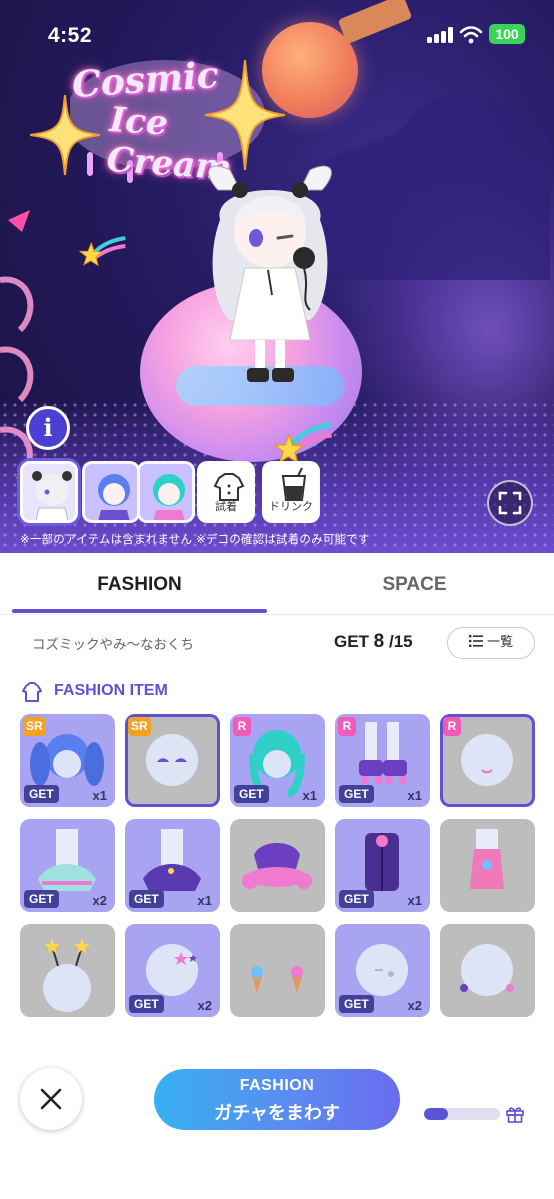 This screenshot has width=554, height=1199. What do you see at coordinates (294, 484) in the screenshot?
I see `drink-icon` at bounding box center [294, 484].